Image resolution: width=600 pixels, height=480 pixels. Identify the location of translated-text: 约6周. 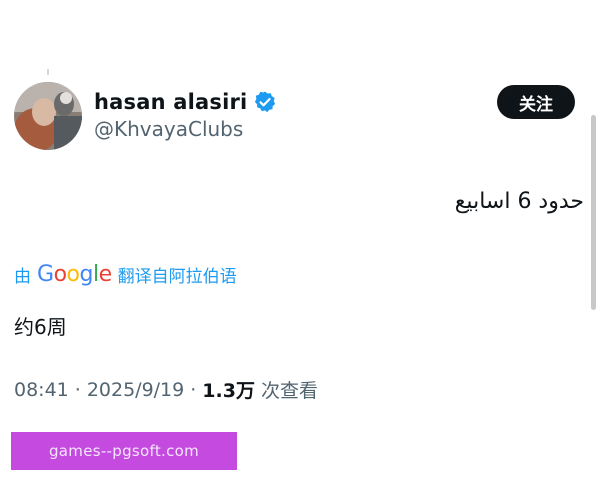
(40, 327).